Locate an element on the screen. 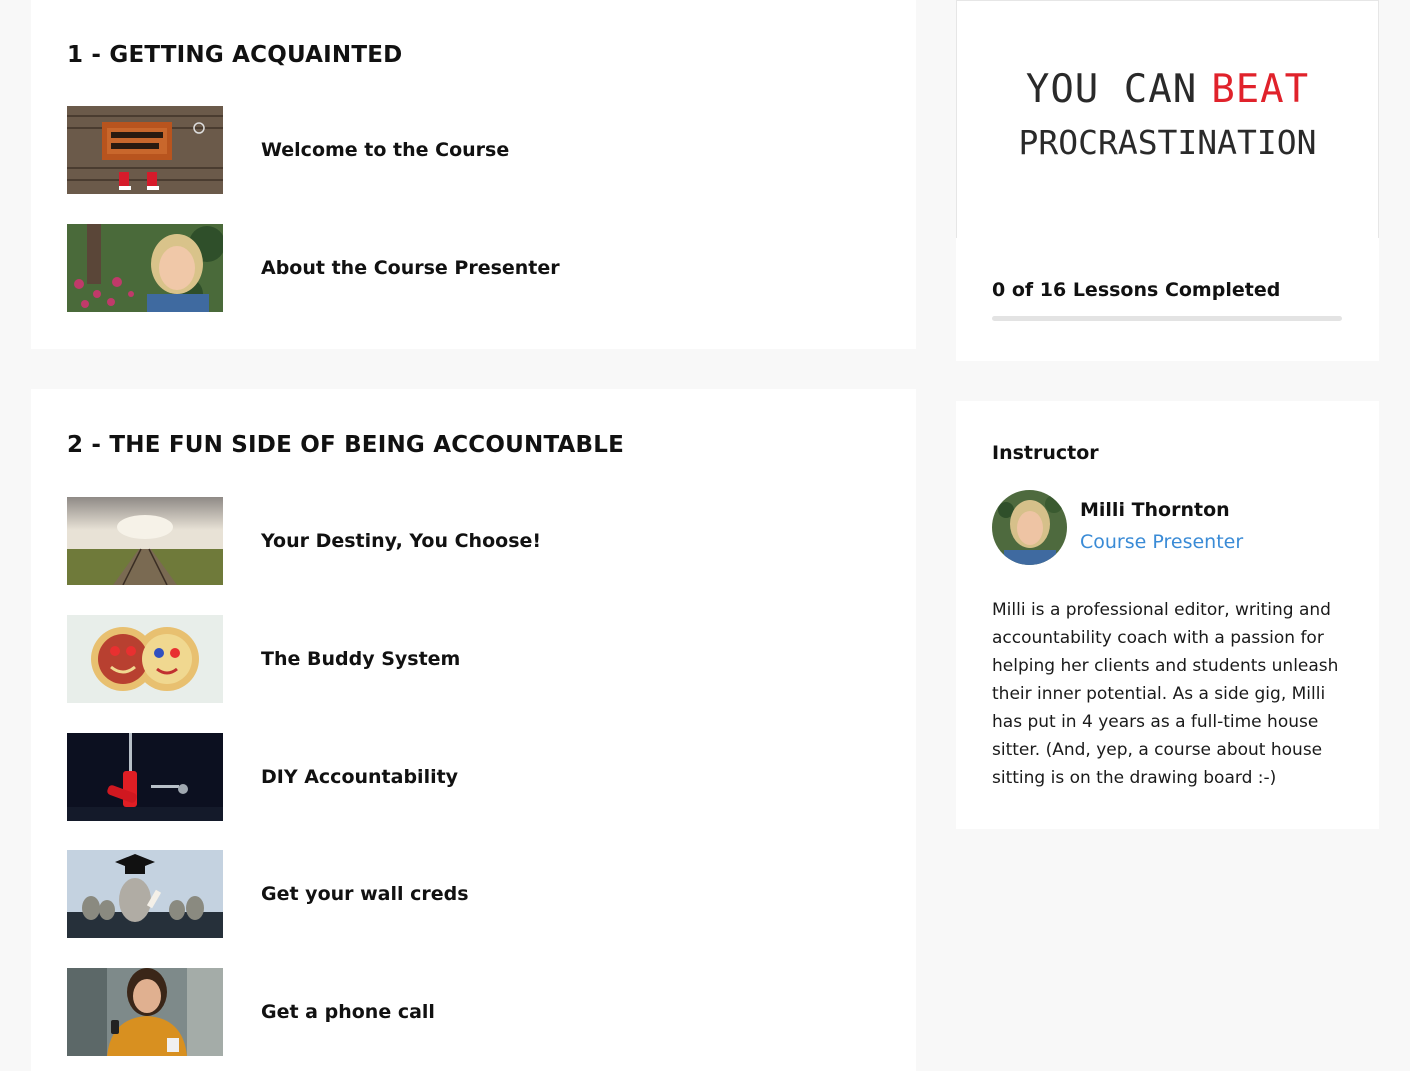 This screenshot has width=1410, height=1071. lesson-item-diy: DIY Accountability is located at coordinates (477, 777).